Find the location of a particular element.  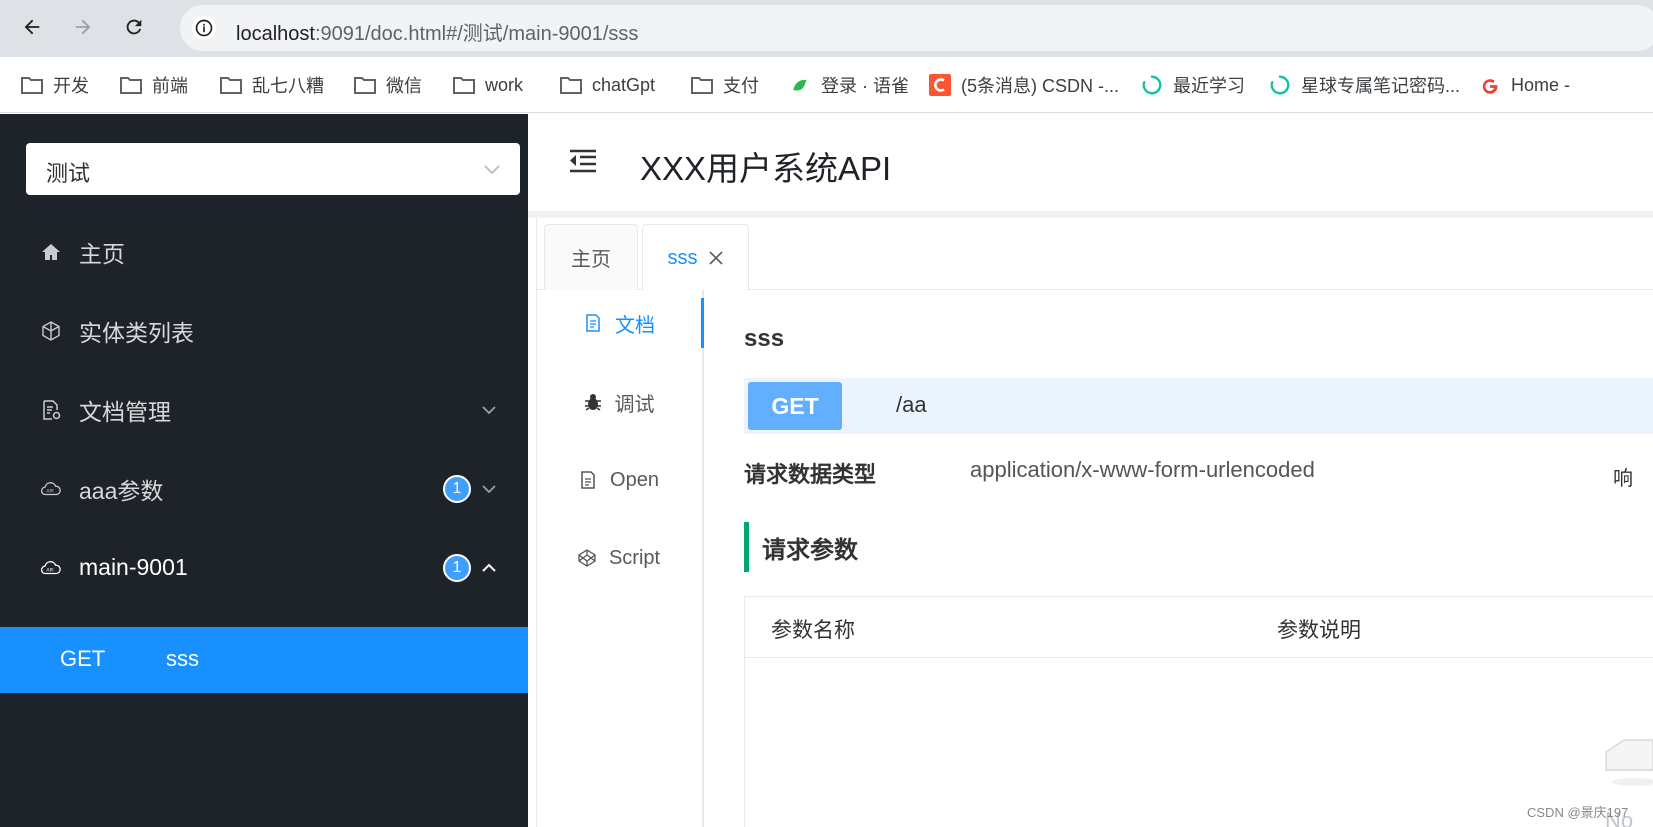

bookmark-label: 微信 is located at coordinates (404, 86).